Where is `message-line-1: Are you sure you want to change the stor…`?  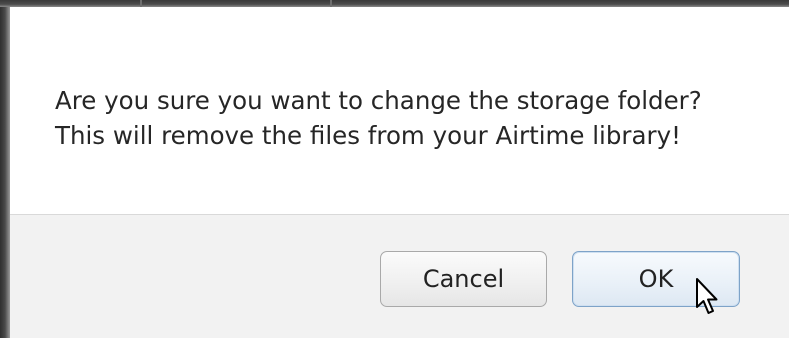 message-line-1: Are you sure you want to change the stor… is located at coordinates (378, 100).